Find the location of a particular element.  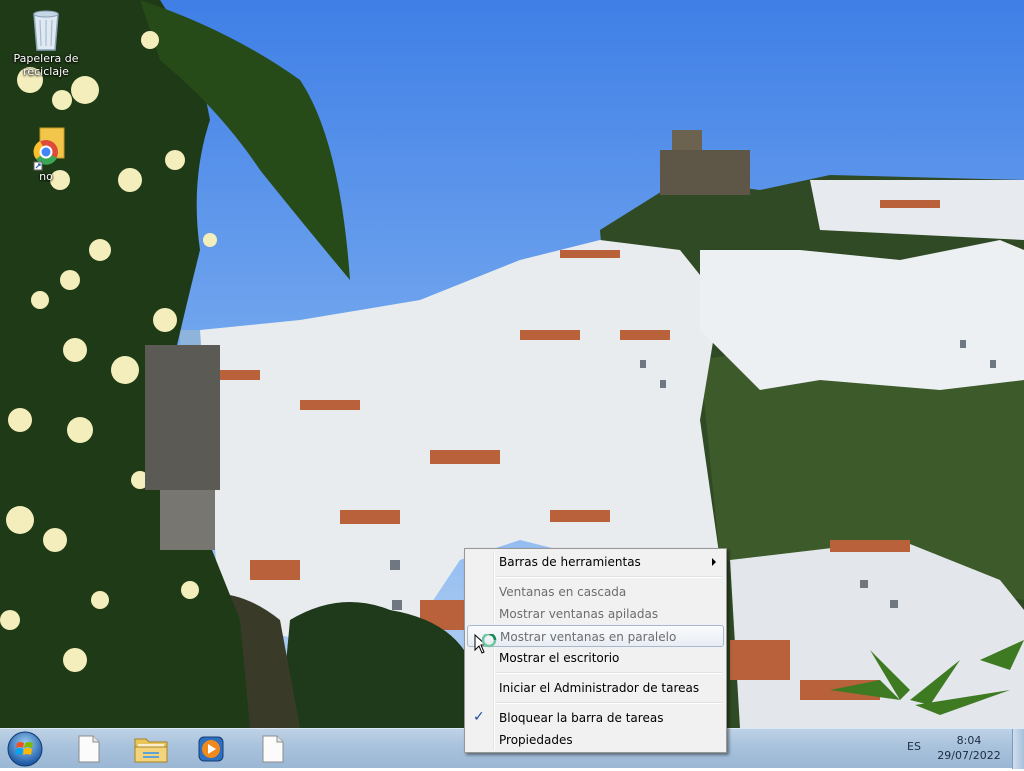

menu-item-label: Ventanas en cascada is located at coordinates (563, 592).